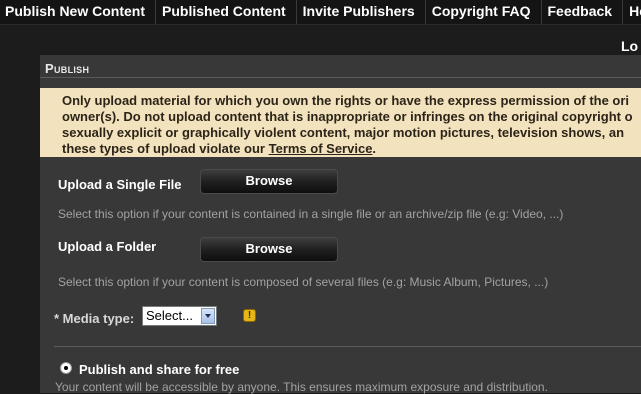 This screenshot has width=641, height=394. I want to click on options-divider, so click(347, 346).